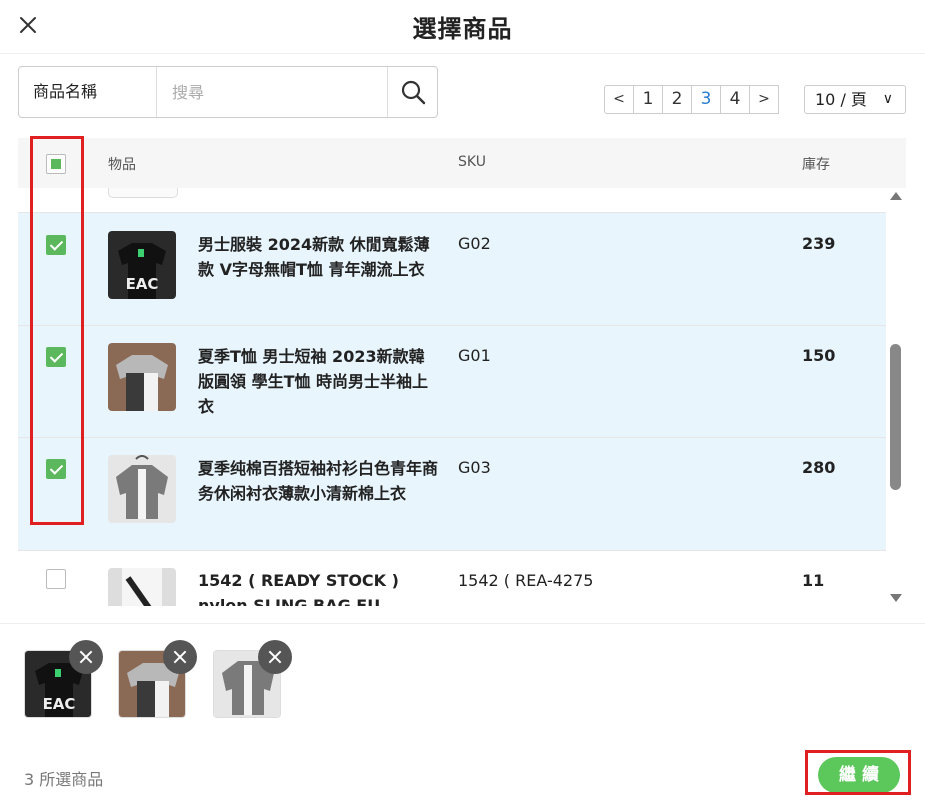 This screenshot has height=802, width=925. What do you see at coordinates (735, 99) in the screenshot?
I see `pagination-page-4: 4` at bounding box center [735, 99].